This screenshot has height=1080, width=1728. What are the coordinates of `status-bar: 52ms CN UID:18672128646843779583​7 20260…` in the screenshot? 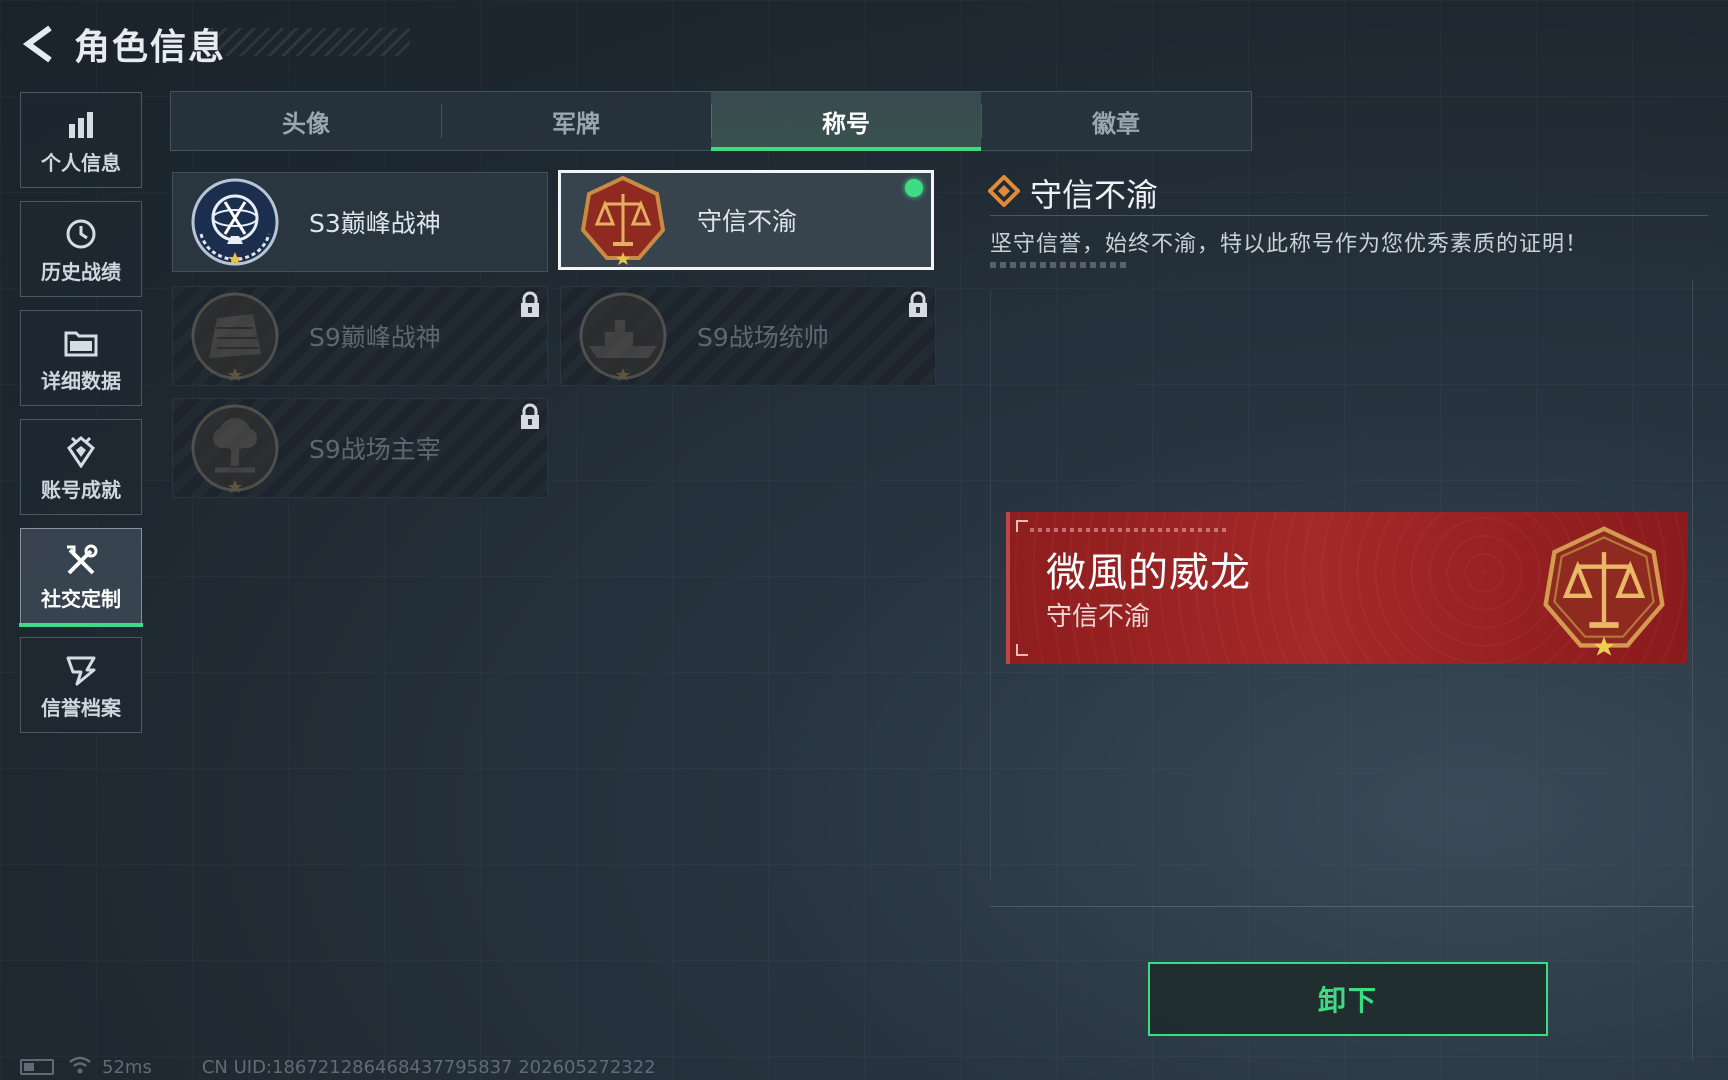 It's located at (338, 1067).